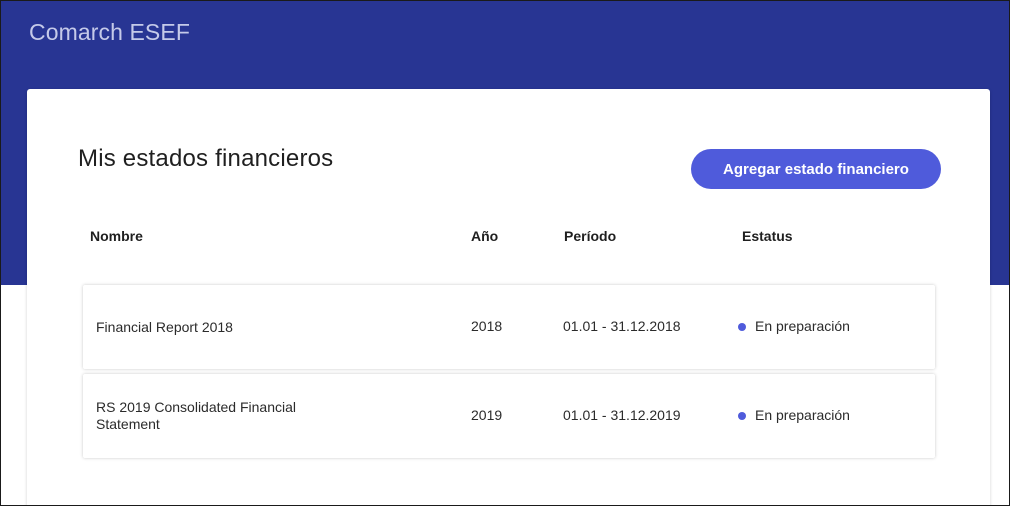  Describe the element at coordinates (590, 236) in the screenshot. I see `column-header-period: Período` at that location.